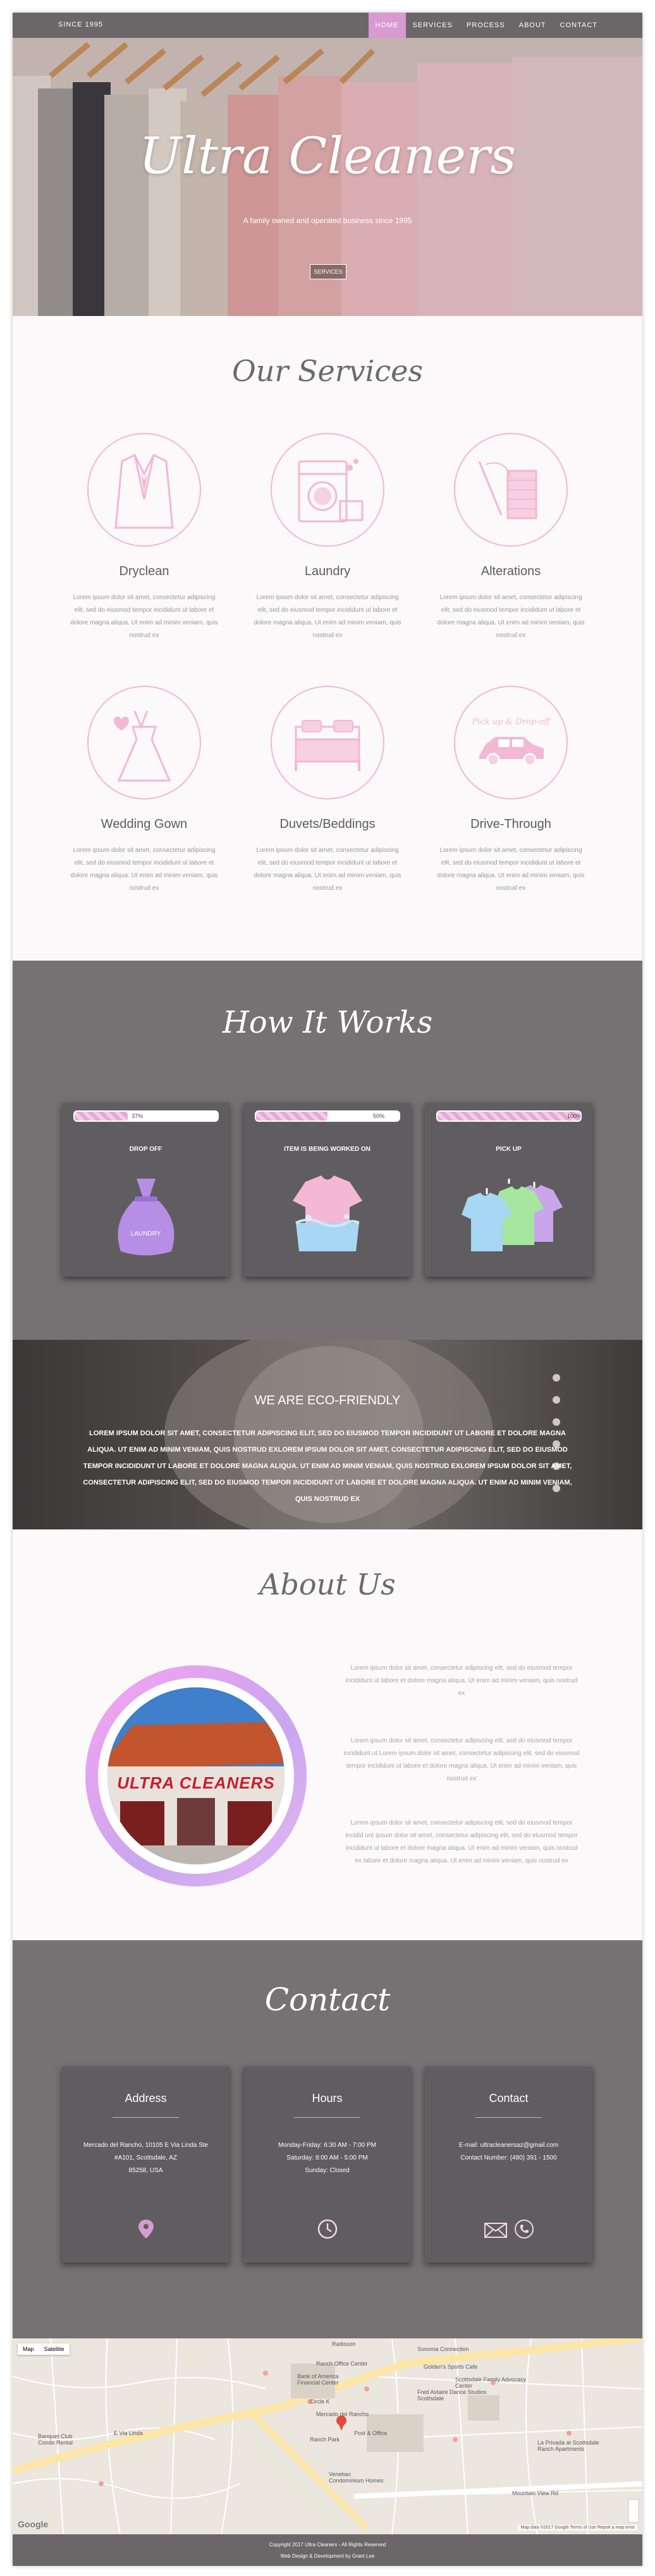  I want to click on map-label: Bank of America Financial Center, so click(318, 2379).